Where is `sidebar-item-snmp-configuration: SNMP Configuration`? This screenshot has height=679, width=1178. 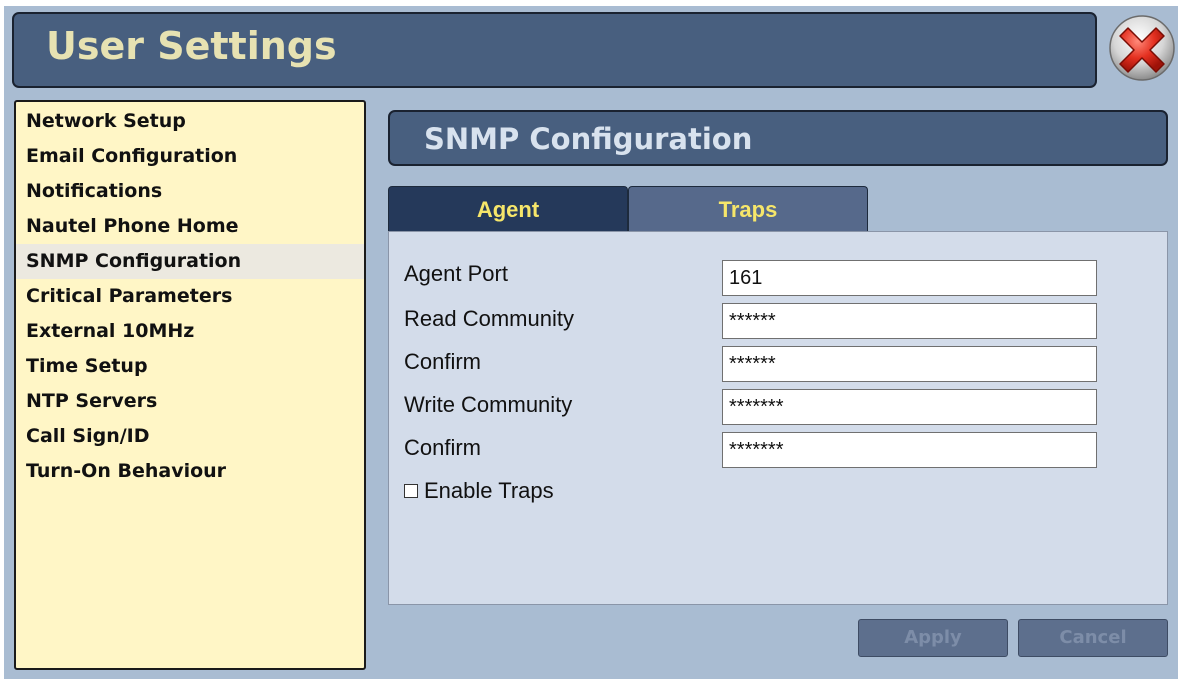
sidebar-item-snmp-configuration: SNMP Configuration is located at coordinates (190, 261).